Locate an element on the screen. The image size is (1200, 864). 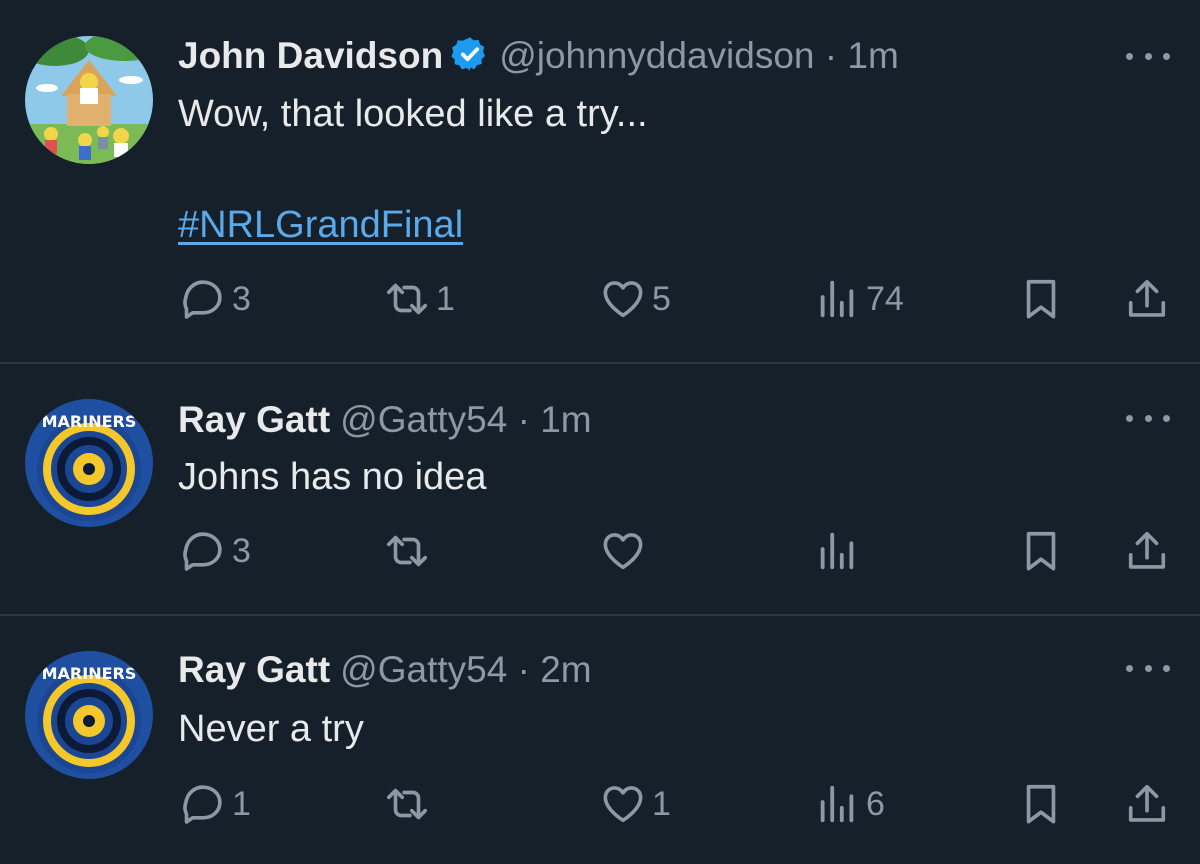
views-button: 6 is located at coordinates (849, 804).